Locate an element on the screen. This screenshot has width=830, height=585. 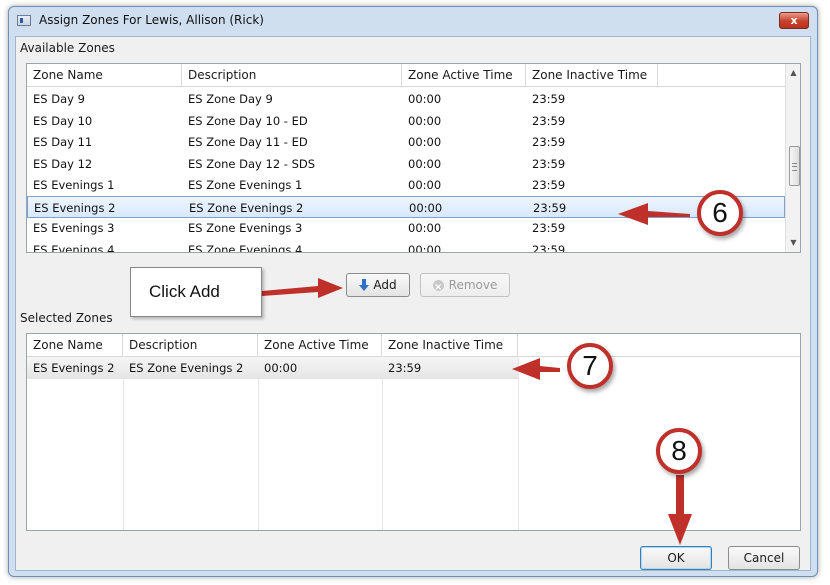
arrow-to-ok-button-icon is located at coordinates (680, 510).